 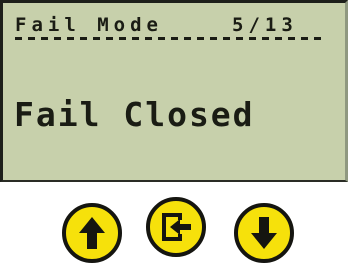 I want to click on setting-value: Fail Closed, so click(x=134, y=114).